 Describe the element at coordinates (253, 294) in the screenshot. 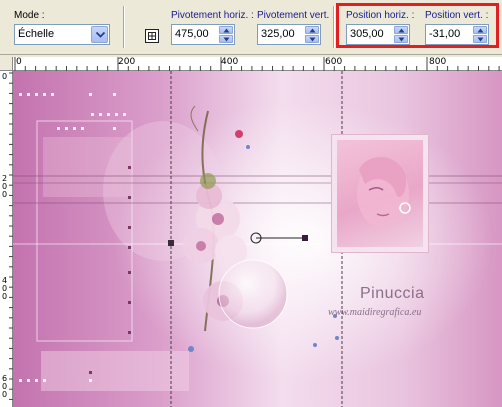

I see `glass-sphere` at that location.